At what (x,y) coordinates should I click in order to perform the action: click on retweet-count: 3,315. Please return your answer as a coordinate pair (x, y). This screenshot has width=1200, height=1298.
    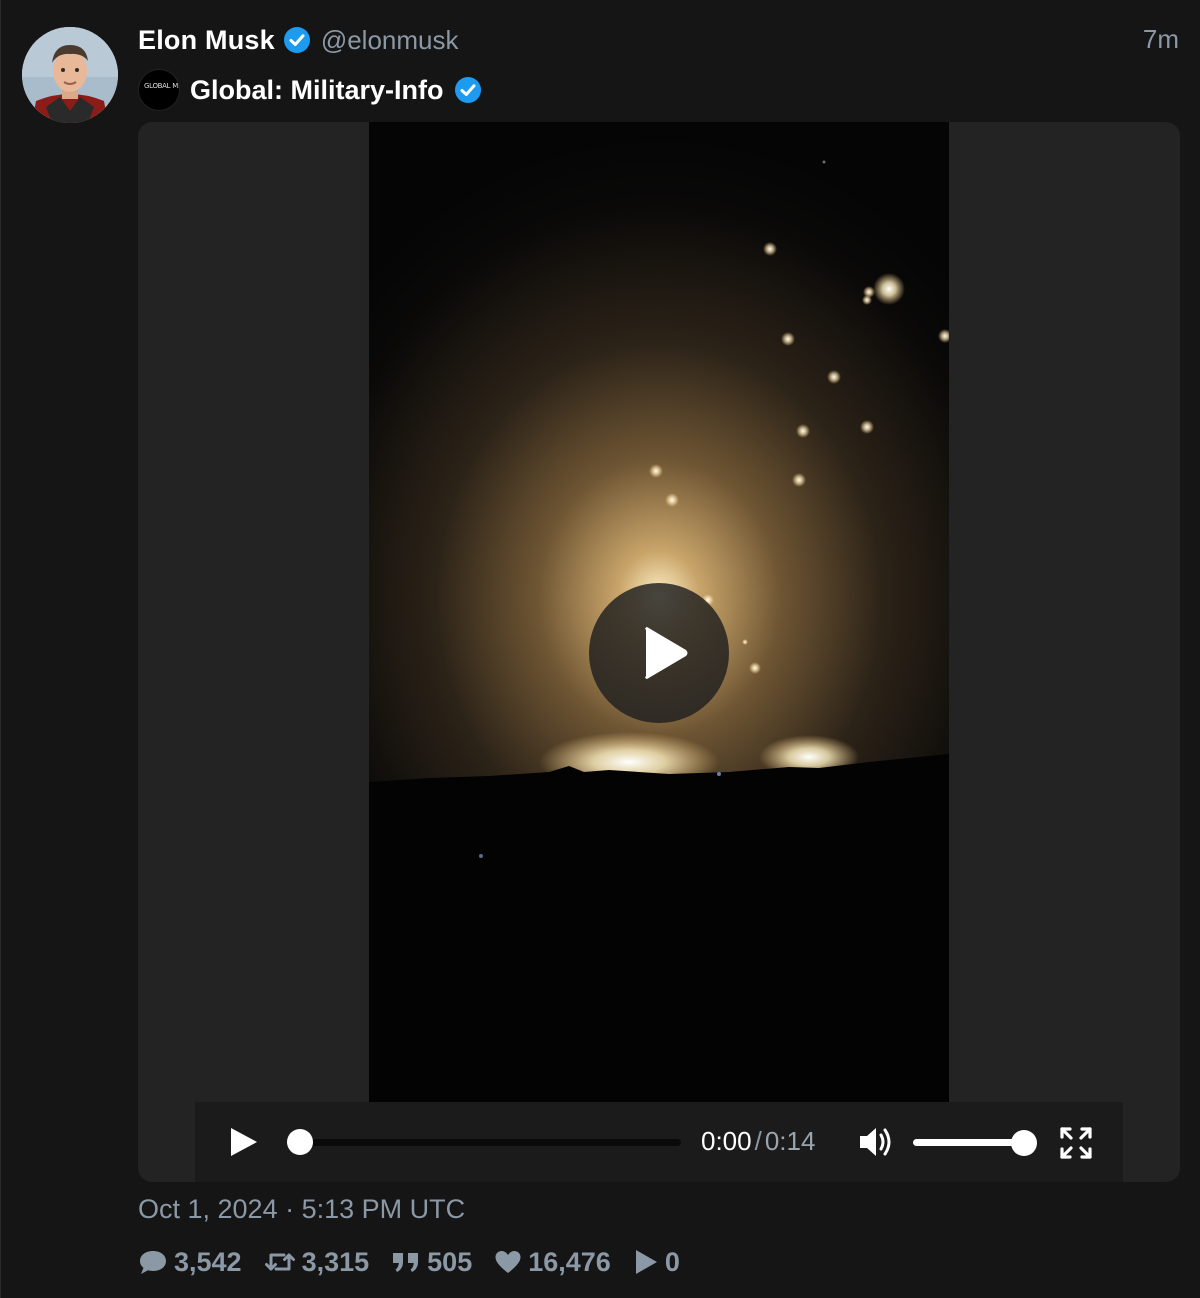
    Looking at the image, I should click on (335, 1261).